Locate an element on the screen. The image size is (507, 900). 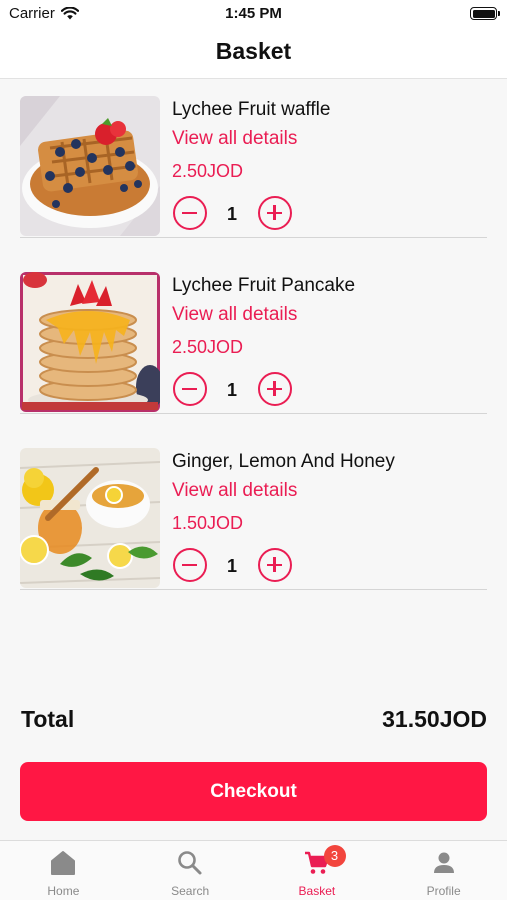
person-icon is located at coordinates (443, 862).